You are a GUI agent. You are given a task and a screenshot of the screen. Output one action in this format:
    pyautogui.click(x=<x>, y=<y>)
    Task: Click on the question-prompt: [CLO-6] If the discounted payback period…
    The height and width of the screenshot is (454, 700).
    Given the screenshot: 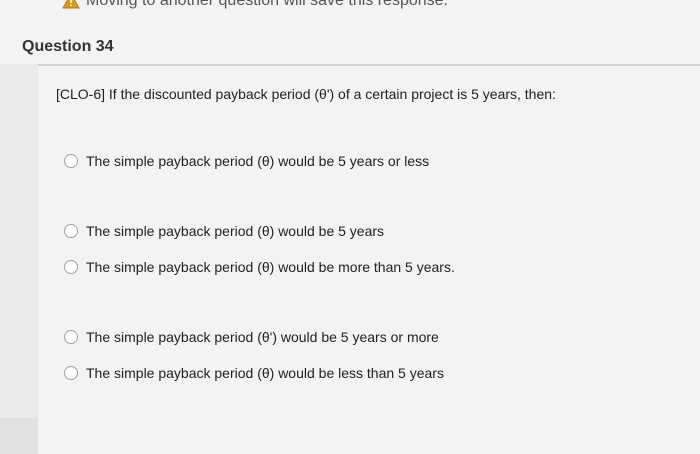 What is the action you would take?
    pyautogui.click(x=306, y=94)
    